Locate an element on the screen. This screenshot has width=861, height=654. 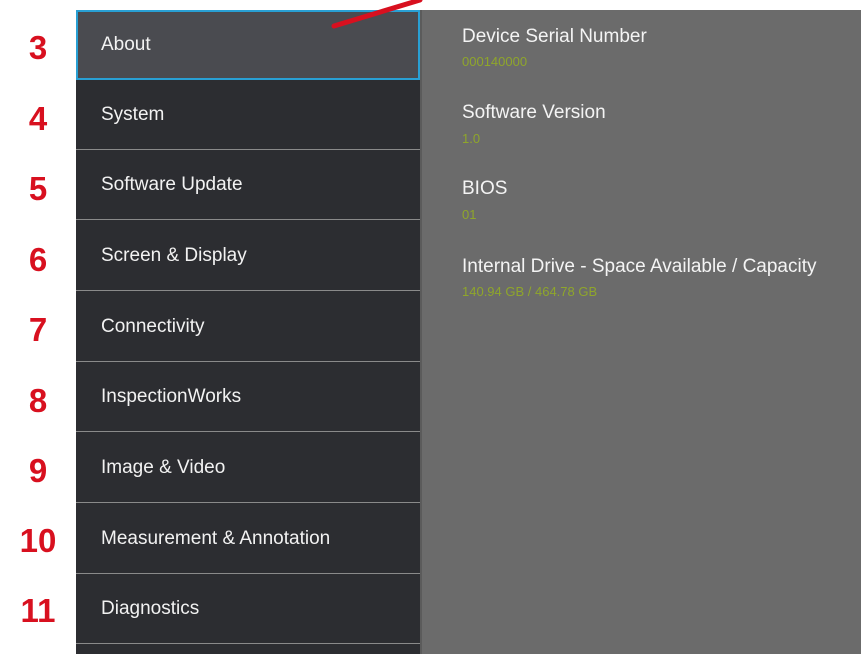
sidebar-item-system: System is located at coordinates (248, 115).